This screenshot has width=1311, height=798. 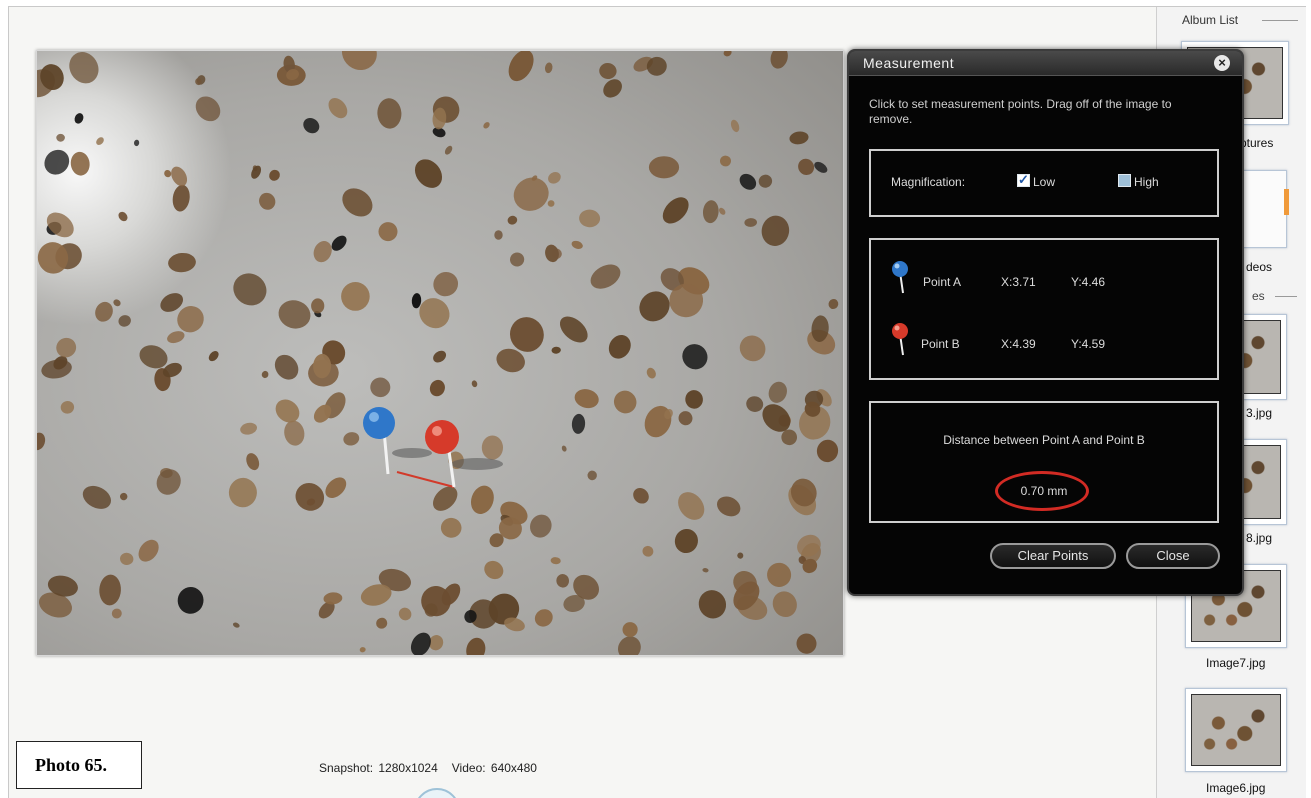 I want to click on magnification-panel: Magnification: Low High, so click(x=1044, y=183).